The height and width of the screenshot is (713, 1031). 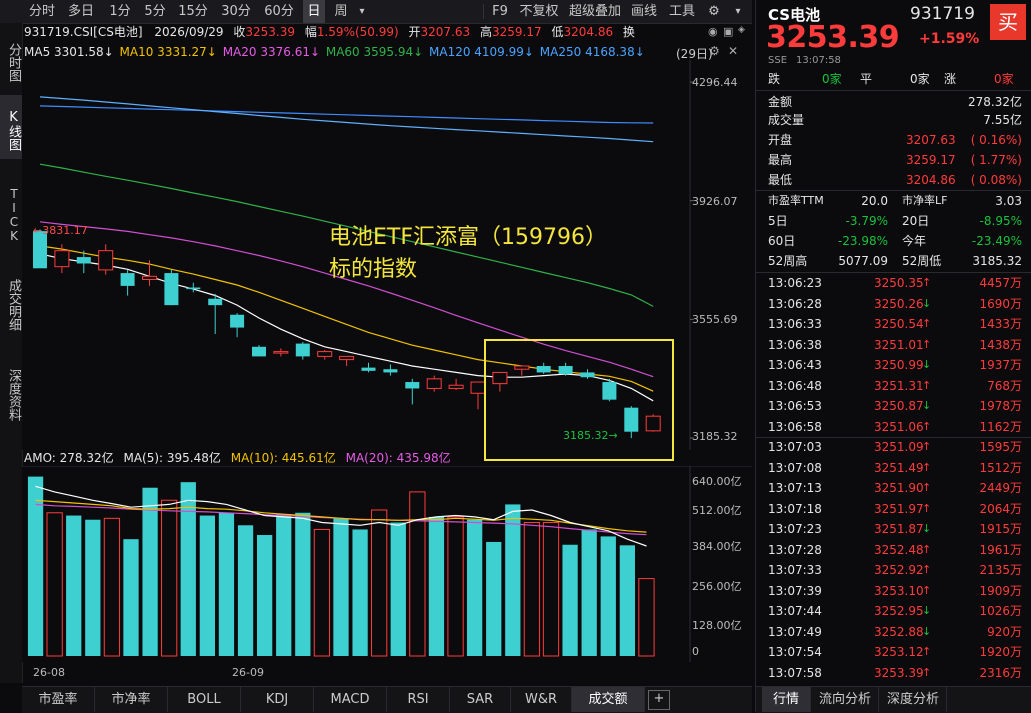 What do you see at coordinates (11, 127) in the screenshot?
I see `tab-kline-chart: K线图` at bounding box center [11, 127].